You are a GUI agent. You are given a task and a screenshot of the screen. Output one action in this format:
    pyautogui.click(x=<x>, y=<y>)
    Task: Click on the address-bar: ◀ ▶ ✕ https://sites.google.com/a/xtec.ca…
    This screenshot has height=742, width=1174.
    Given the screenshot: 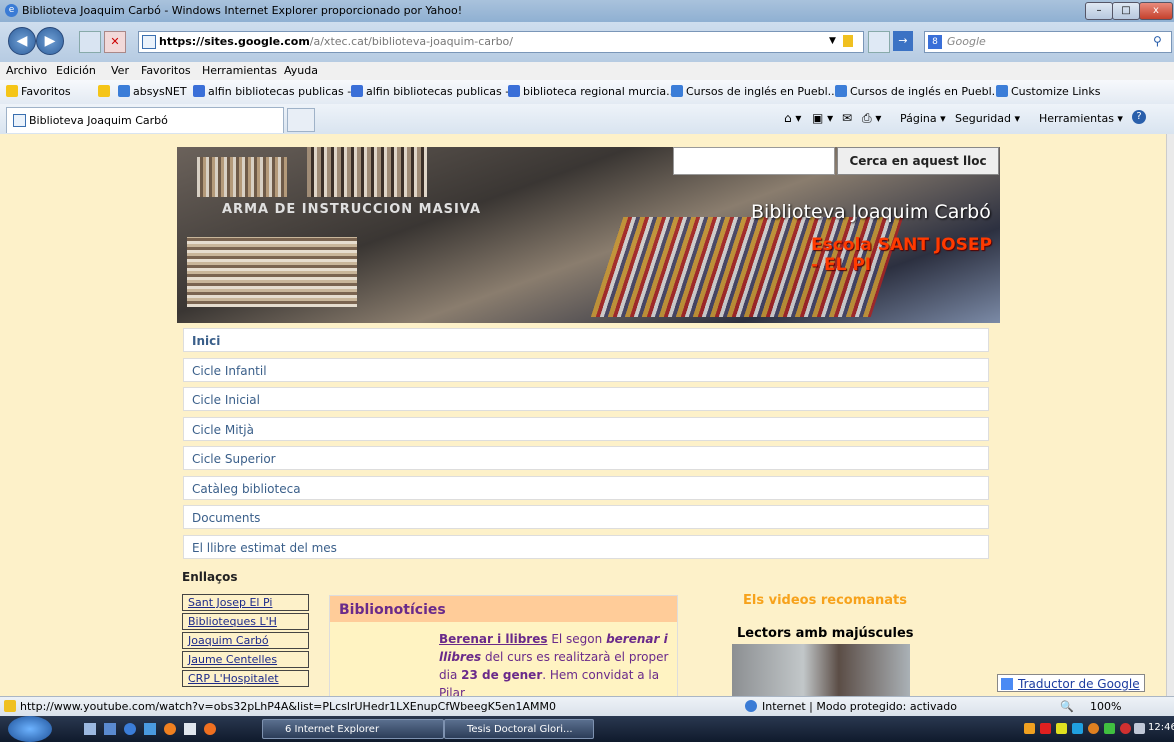 What is the action you would take?
    pyautogui.click(x=587, y=42)
    